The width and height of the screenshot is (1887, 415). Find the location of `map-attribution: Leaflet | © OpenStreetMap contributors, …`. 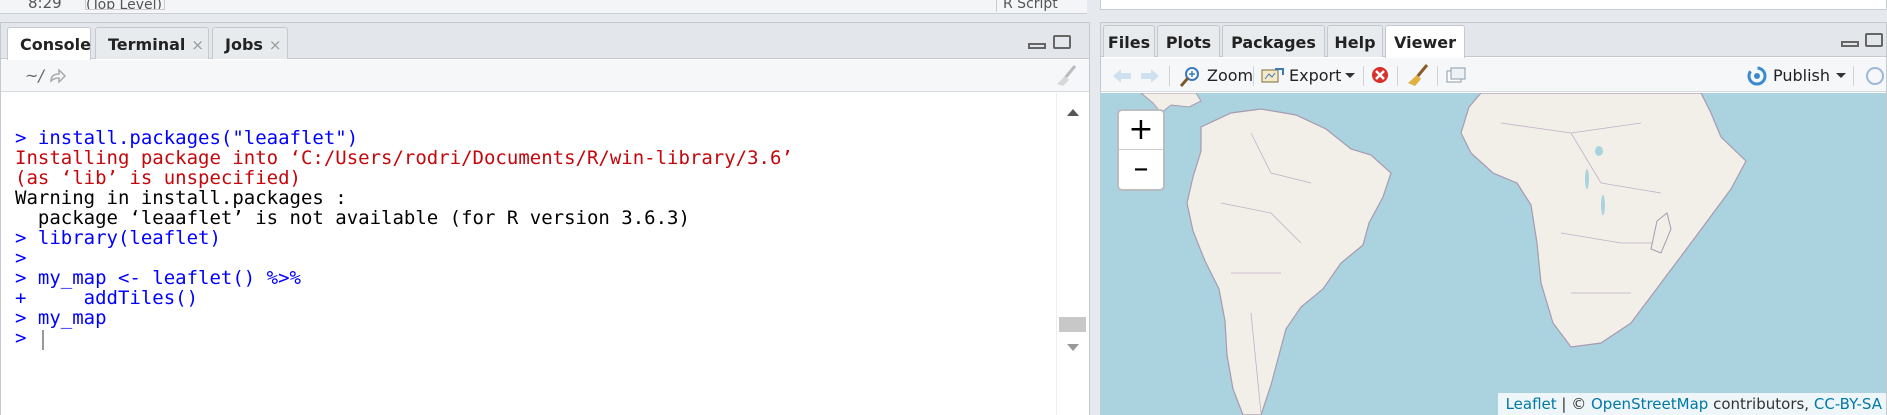

map-attribution: Leaflet | © OpenStreetMap contributors, … is located at coordinates (1691, 404).